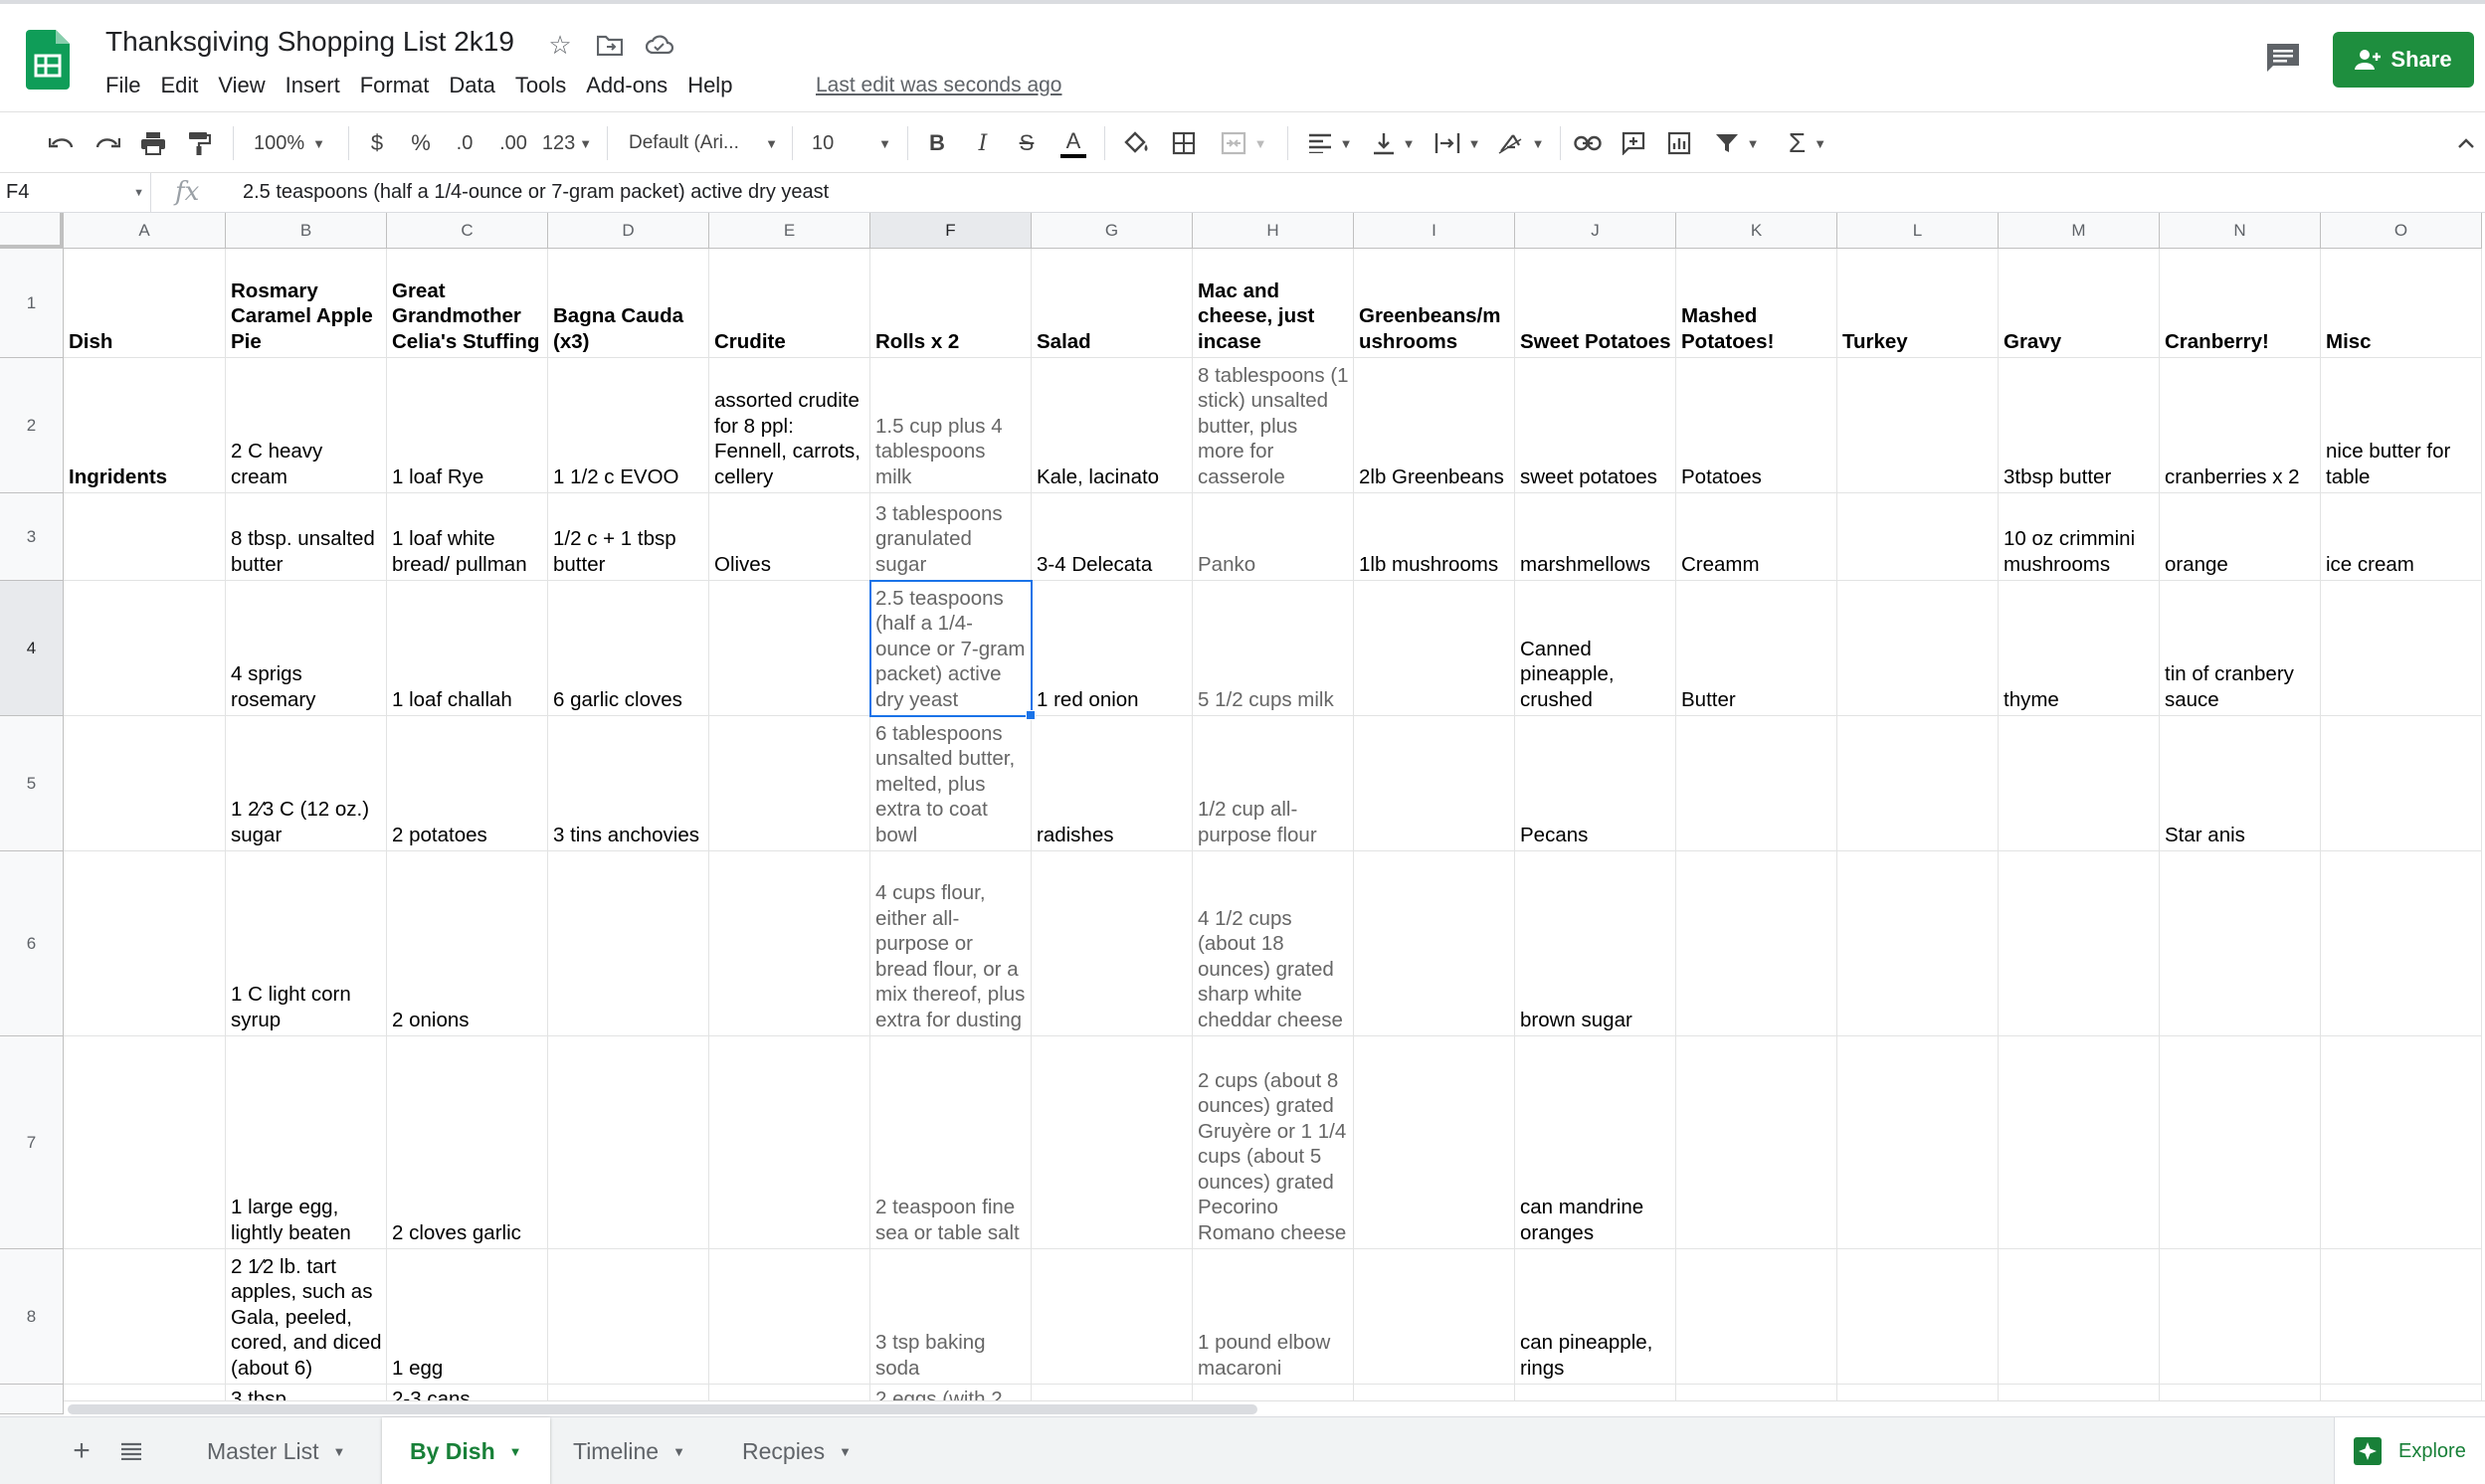  Describe the element at coordinates (309, 42) in the screenshot. I see `document-title: Thanksgiving Shopping List 2k19` at that location.